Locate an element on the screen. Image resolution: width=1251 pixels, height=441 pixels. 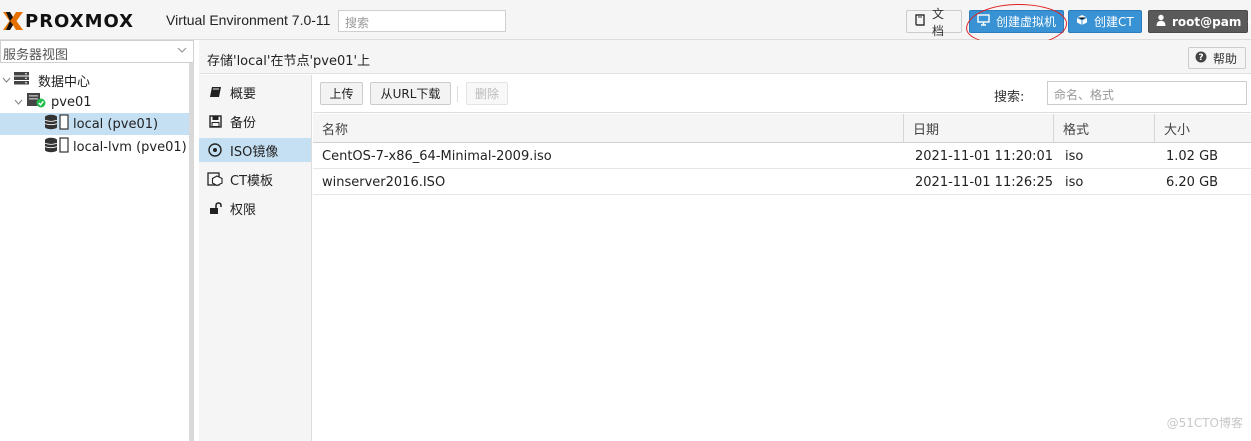
cell-date: 2021-11-01 11:26:25 is located at coordinates (984, 182).